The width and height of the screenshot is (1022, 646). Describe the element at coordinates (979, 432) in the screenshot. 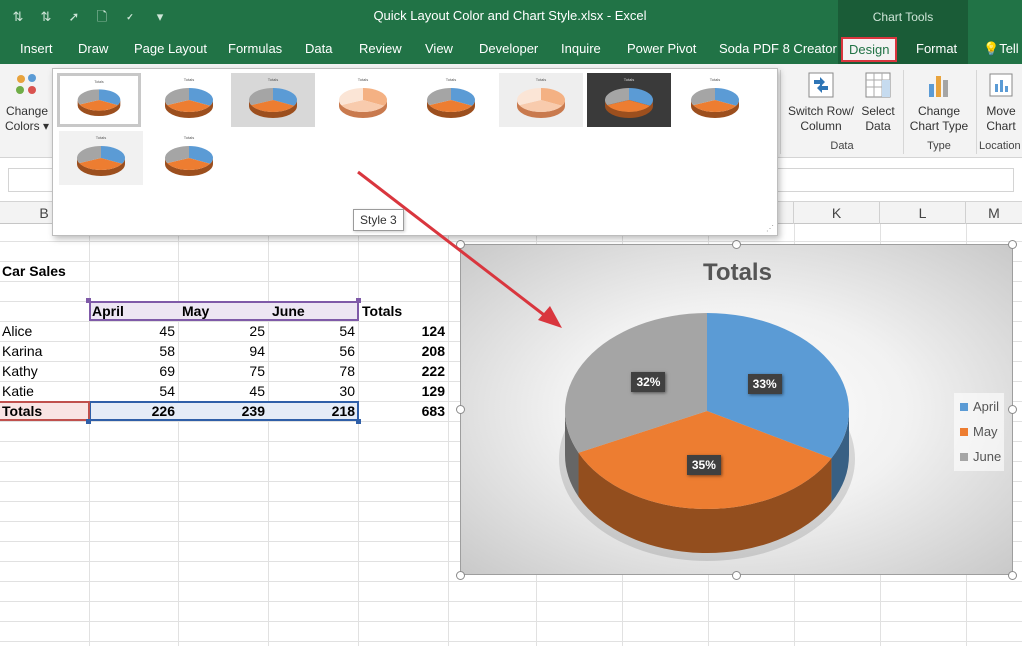

I see `chart-legend: April May June` at that location.